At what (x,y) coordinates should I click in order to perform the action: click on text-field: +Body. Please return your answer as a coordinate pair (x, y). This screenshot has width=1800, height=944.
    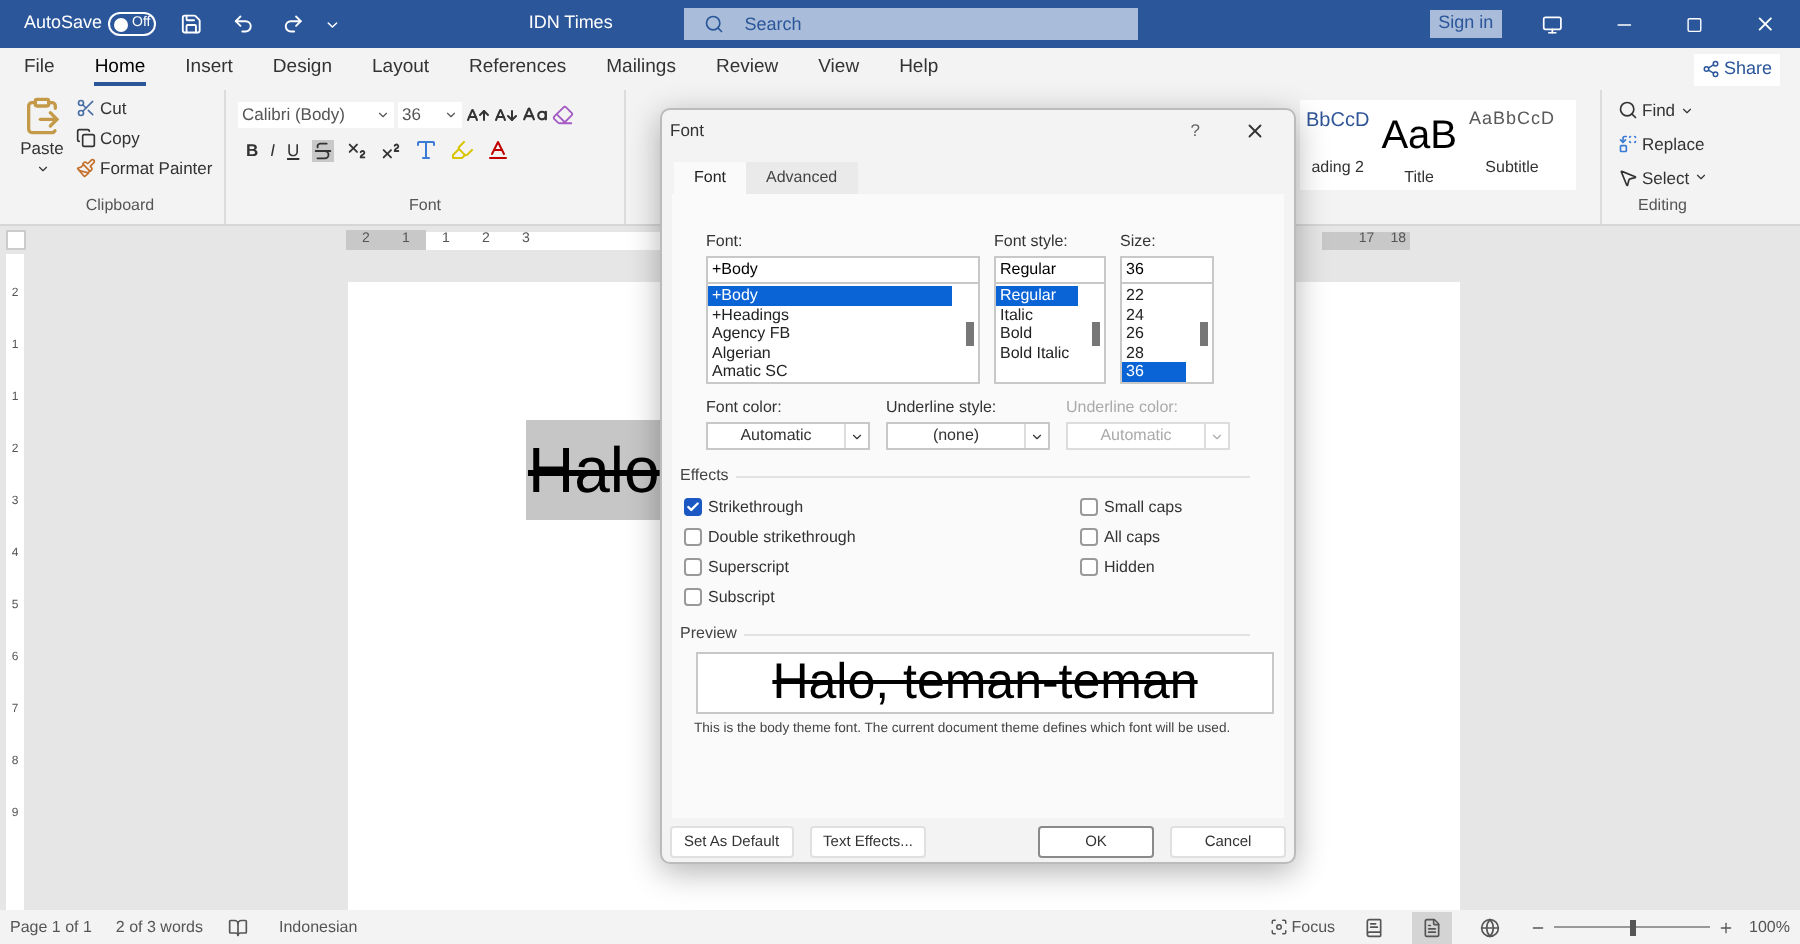
    Looking at the image, I should click on (843, 270).